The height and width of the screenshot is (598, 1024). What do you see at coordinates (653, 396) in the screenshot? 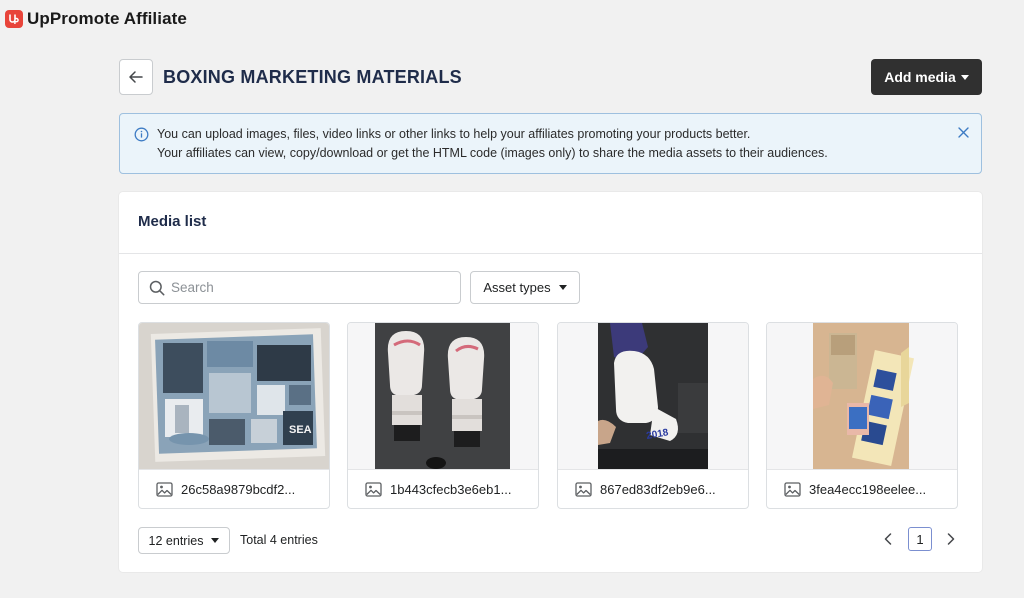
I see `media-thumbnail: 2018` at bounding box center [653, 396].